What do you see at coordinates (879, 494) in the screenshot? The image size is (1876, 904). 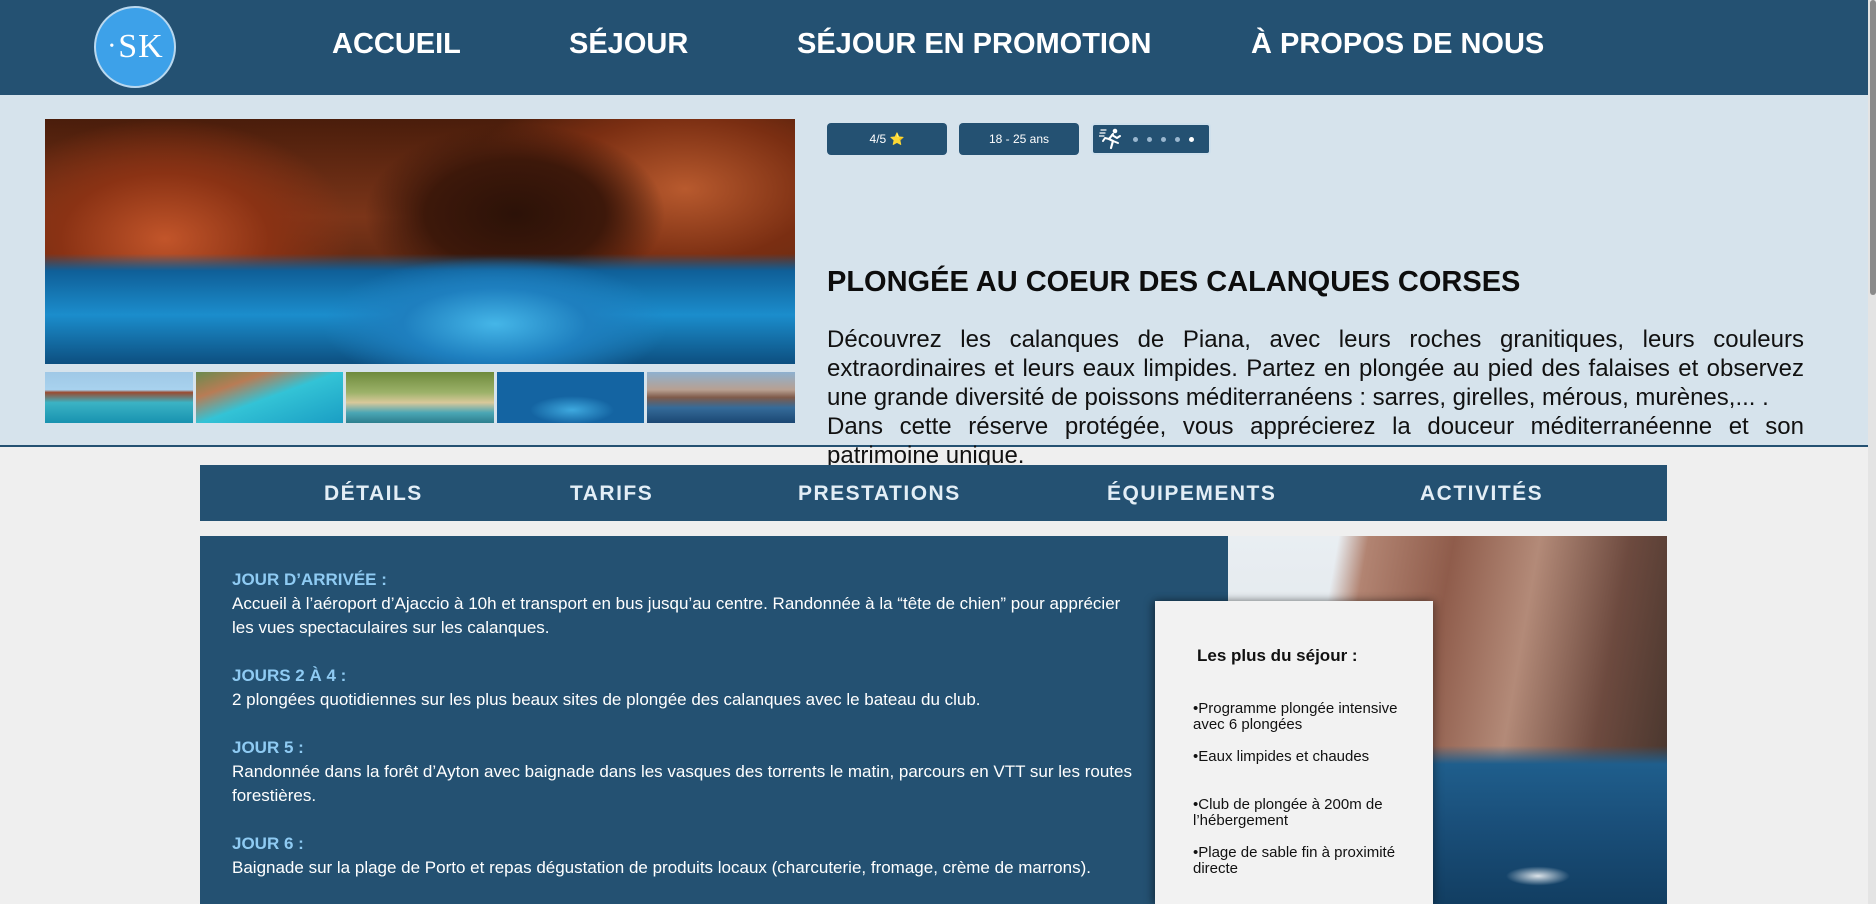 I see `tab-prestations: PRESTATIONS` at bounding box center [879, 494].